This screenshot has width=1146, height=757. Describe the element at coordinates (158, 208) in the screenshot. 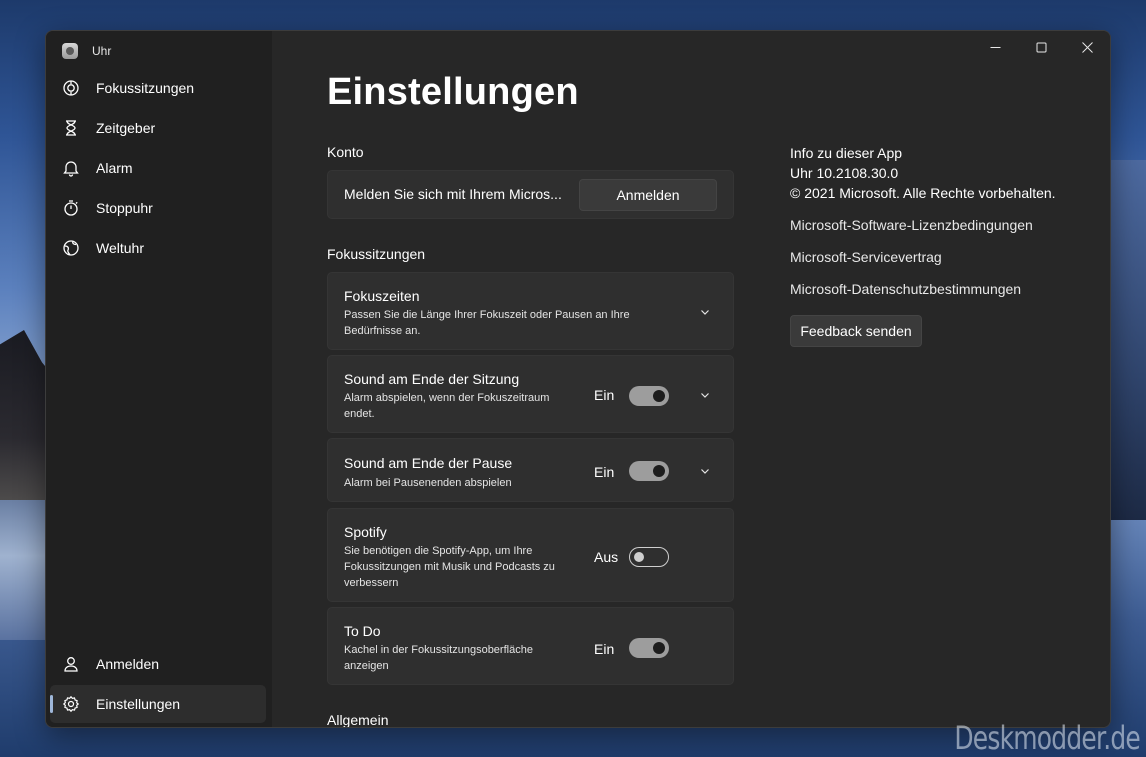

I see `sidebar-item-stopwatch: Stoppuhr` at that location.